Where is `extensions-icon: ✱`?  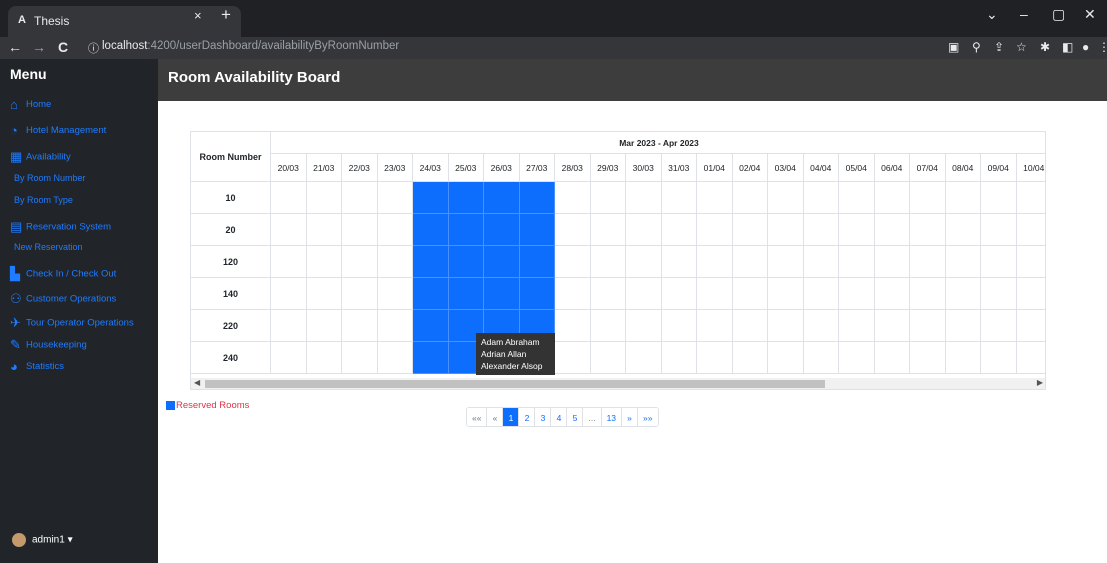 extensions-icon: ✱ is located at coordinates (1045, 47).